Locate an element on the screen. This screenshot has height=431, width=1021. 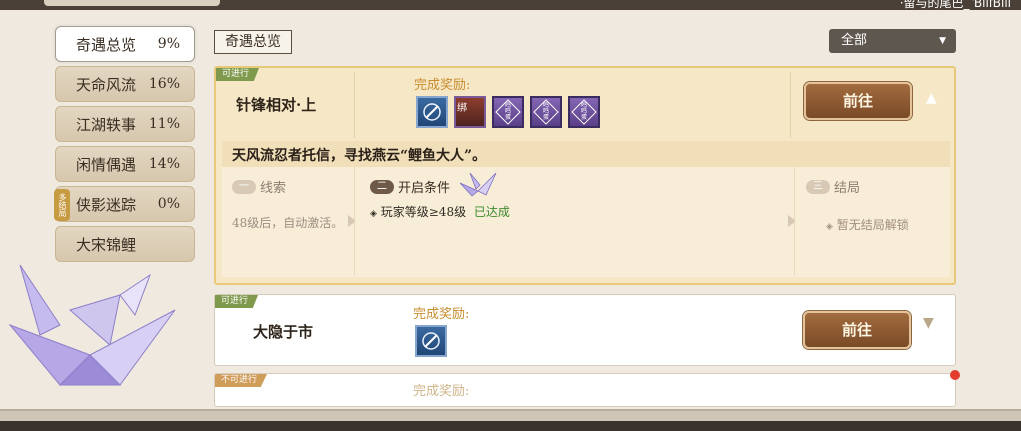
section-tab-overview: 奇遇总览 is located at coordinates (253, 42).